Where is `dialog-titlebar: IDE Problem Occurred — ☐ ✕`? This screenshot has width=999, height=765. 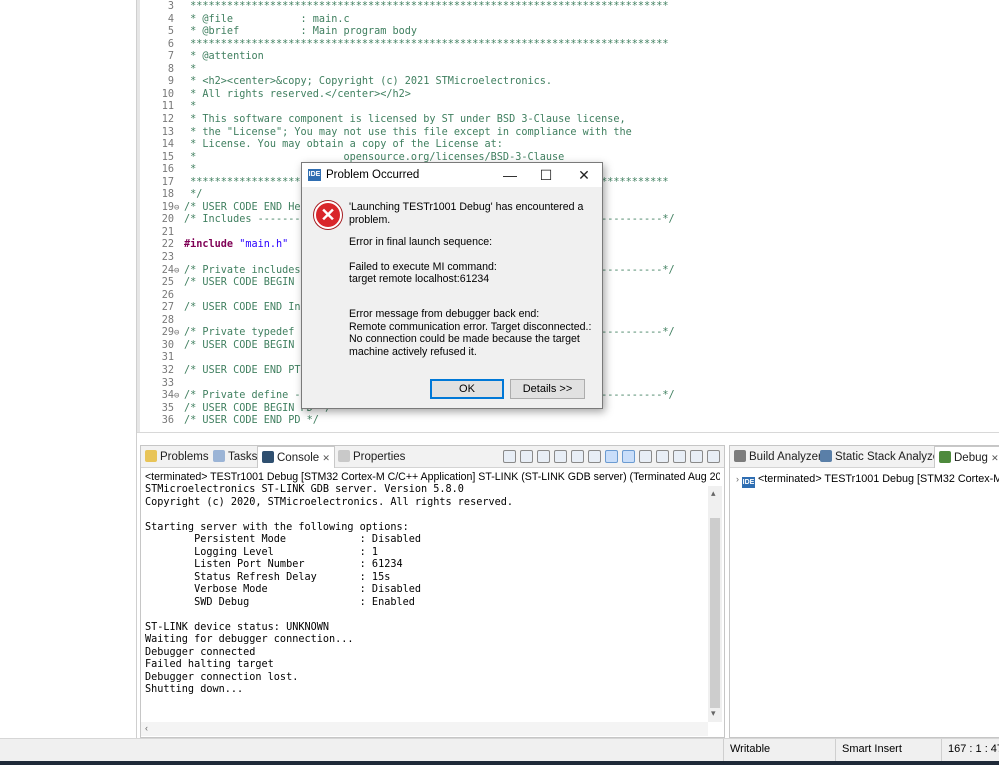
dialog-titlebar: IDE Problem Occurred — ☐ ✕ is located at coordinates (452, 175).